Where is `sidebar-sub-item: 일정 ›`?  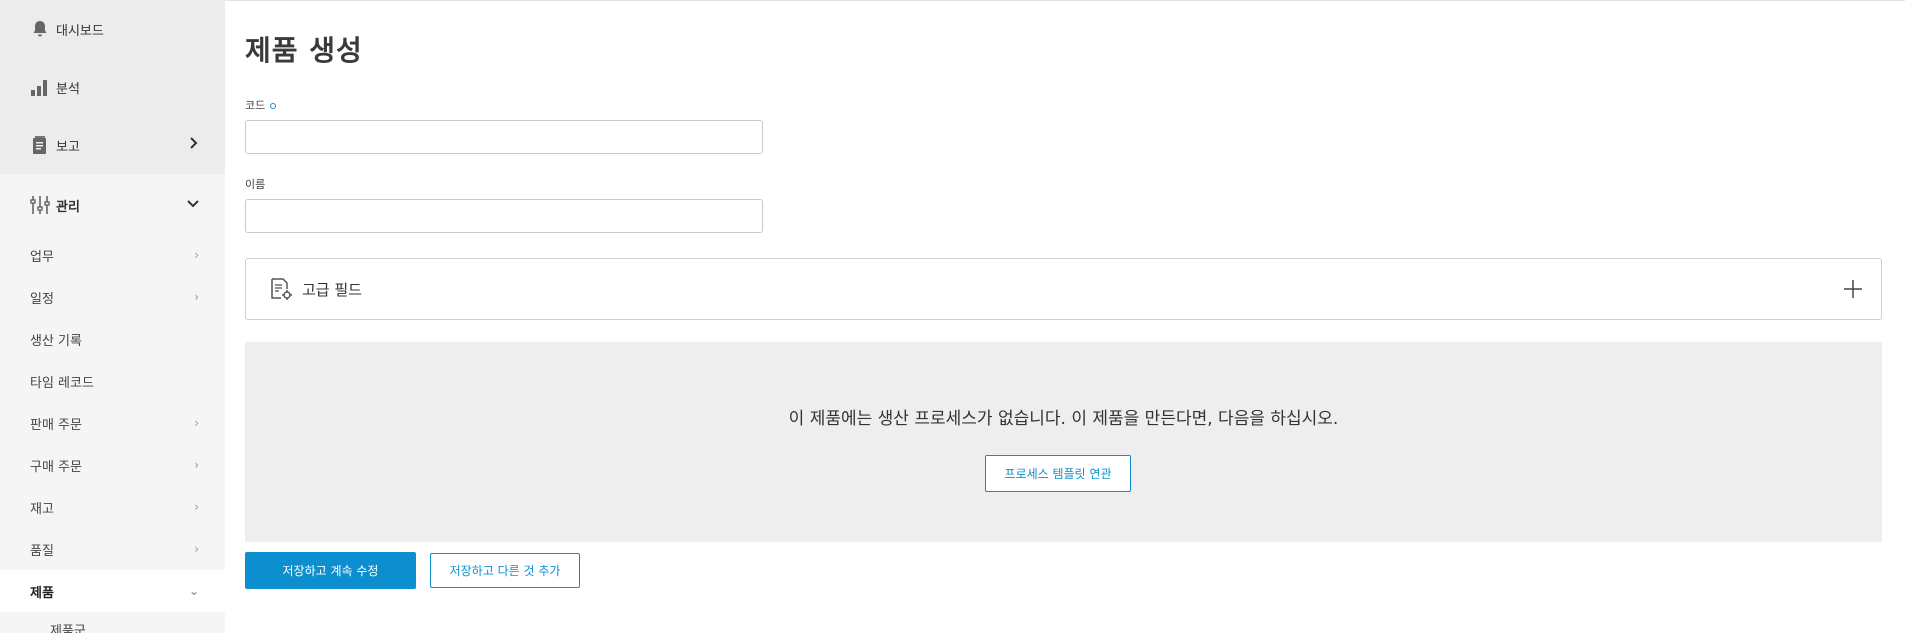 sidebar-sub-item: 일정 › is located at coordinates (112, 297).